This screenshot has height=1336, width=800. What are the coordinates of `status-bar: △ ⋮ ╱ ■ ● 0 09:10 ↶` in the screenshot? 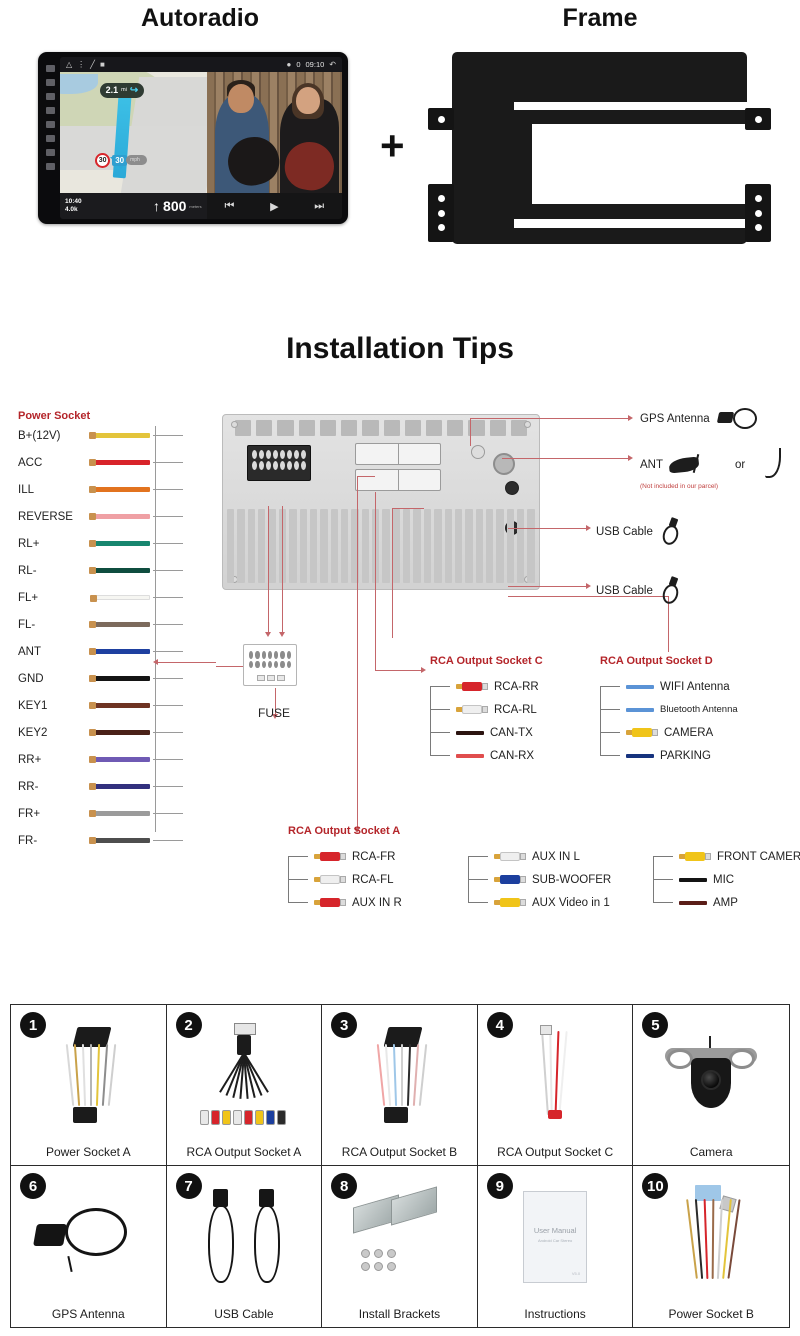 It's located at (201, 64).